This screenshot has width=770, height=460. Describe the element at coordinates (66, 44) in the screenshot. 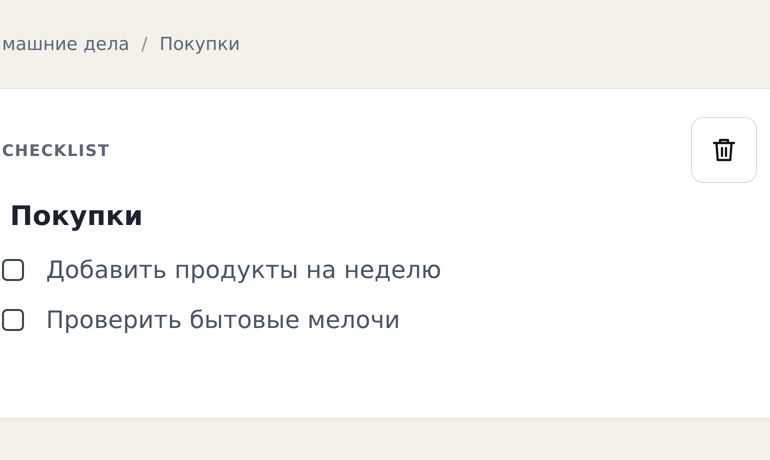

I see `breadcrumb-link: машние дела` at that location.